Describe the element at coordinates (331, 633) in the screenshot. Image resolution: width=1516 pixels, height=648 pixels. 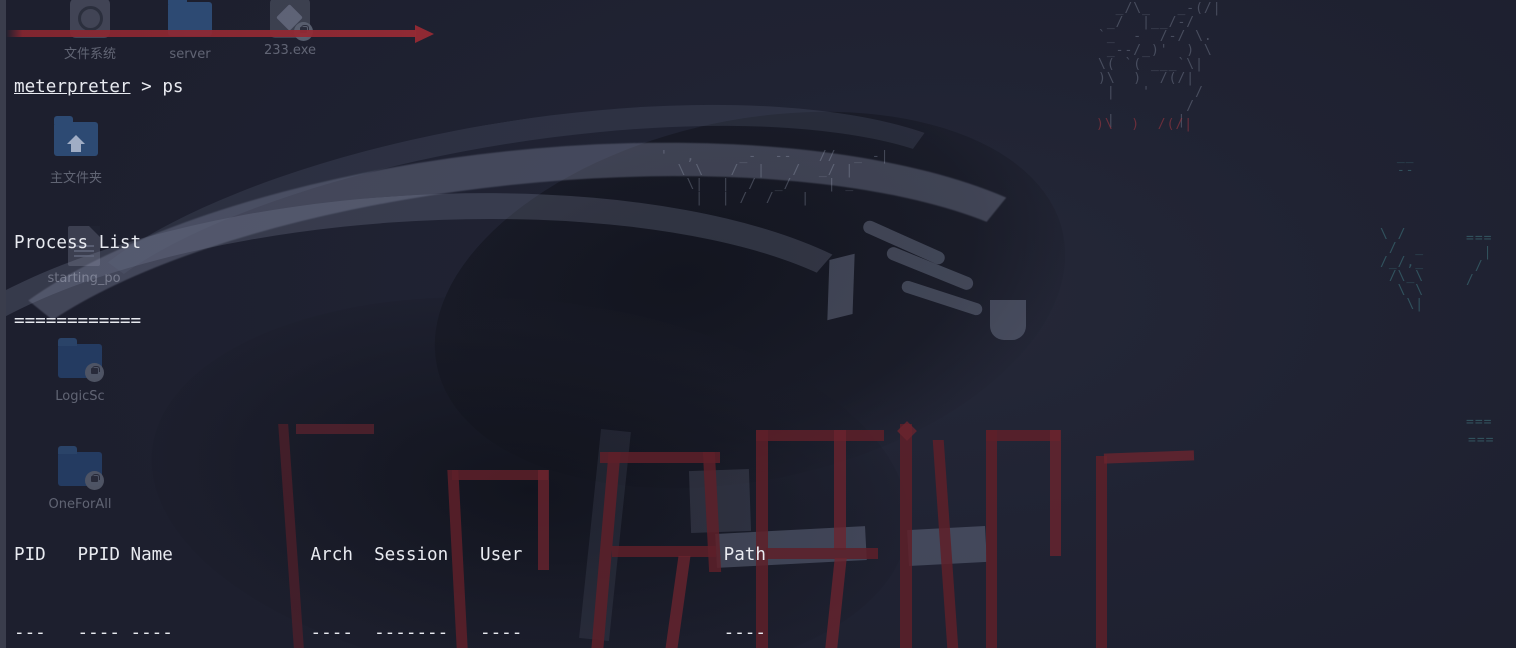
I see `rule-arch: ----` at that location.